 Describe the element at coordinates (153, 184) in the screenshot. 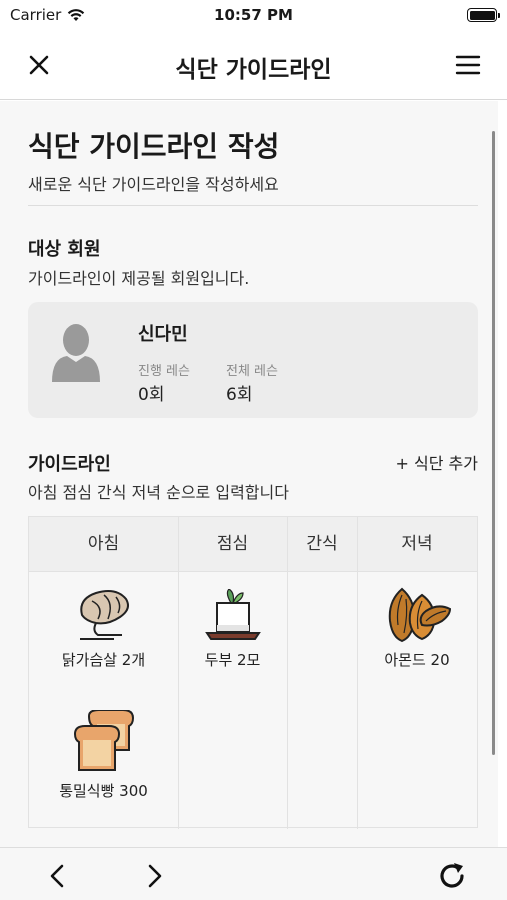

I see `page-subtitle: 새로운 식단 가이드라인을 작성하세요` at that location.